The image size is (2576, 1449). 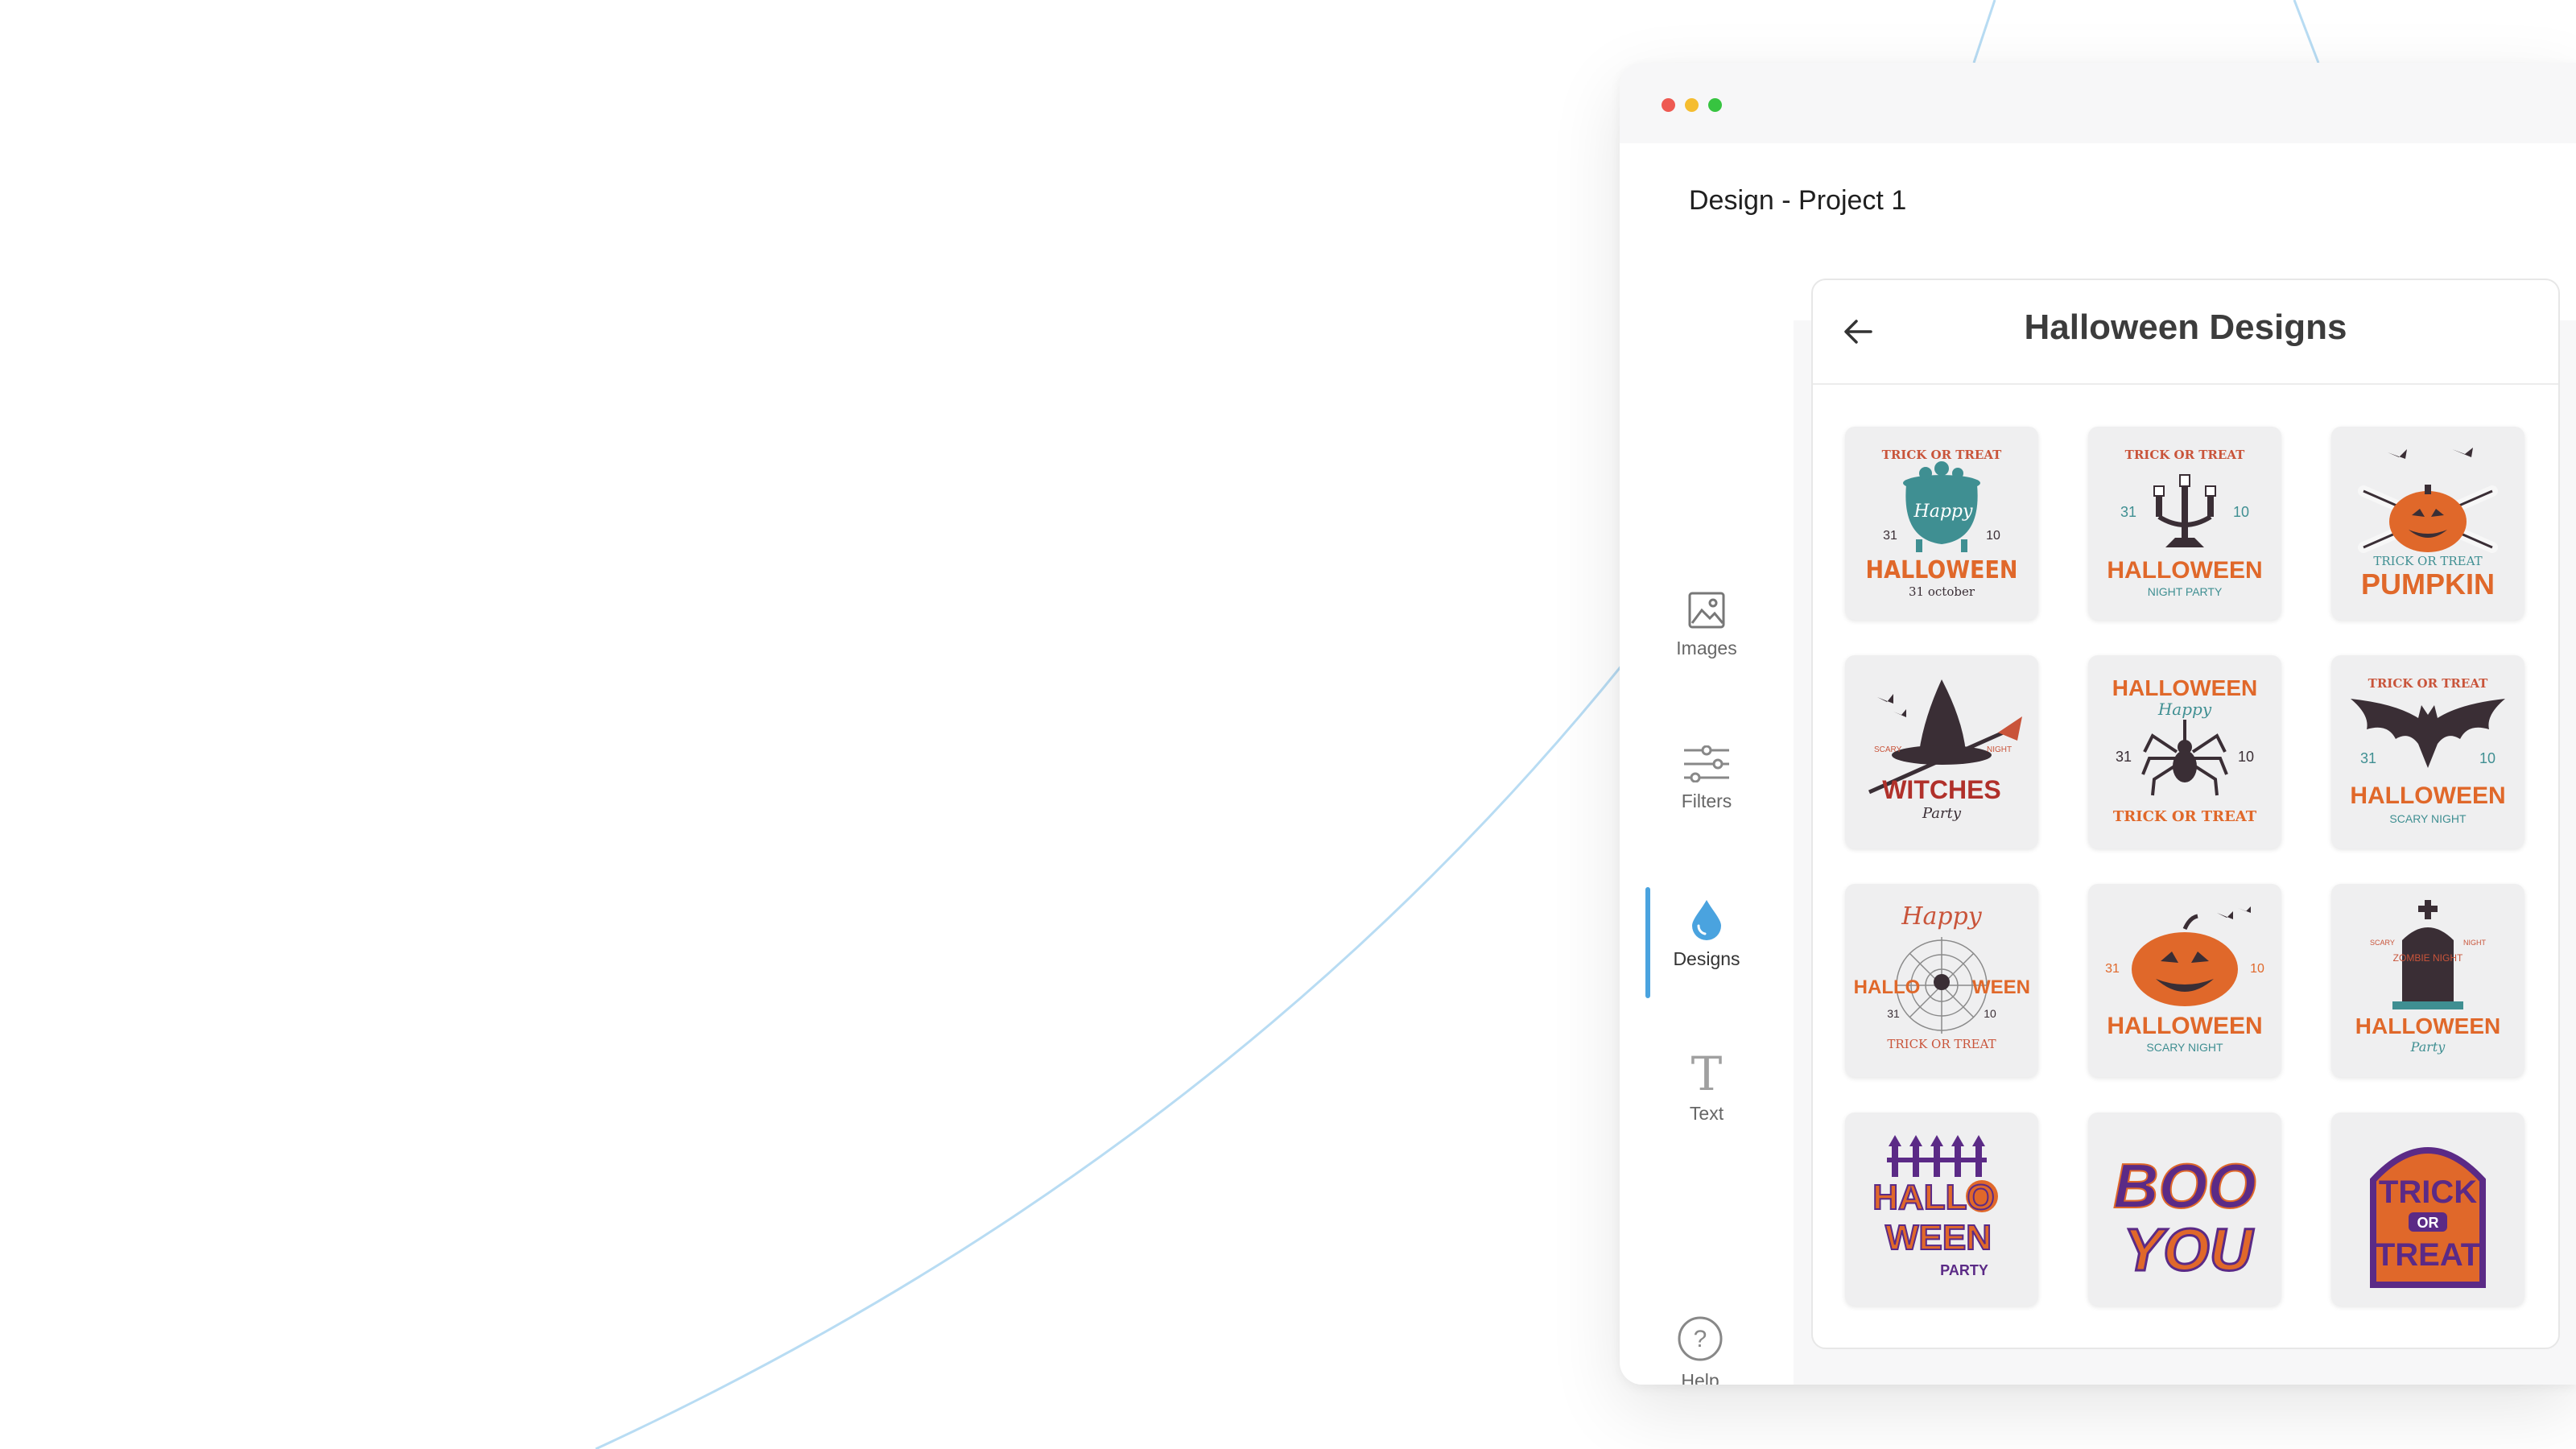 I want to click on design-mid-text: TRICK OR TREAT, so click(x=2427, y=561).